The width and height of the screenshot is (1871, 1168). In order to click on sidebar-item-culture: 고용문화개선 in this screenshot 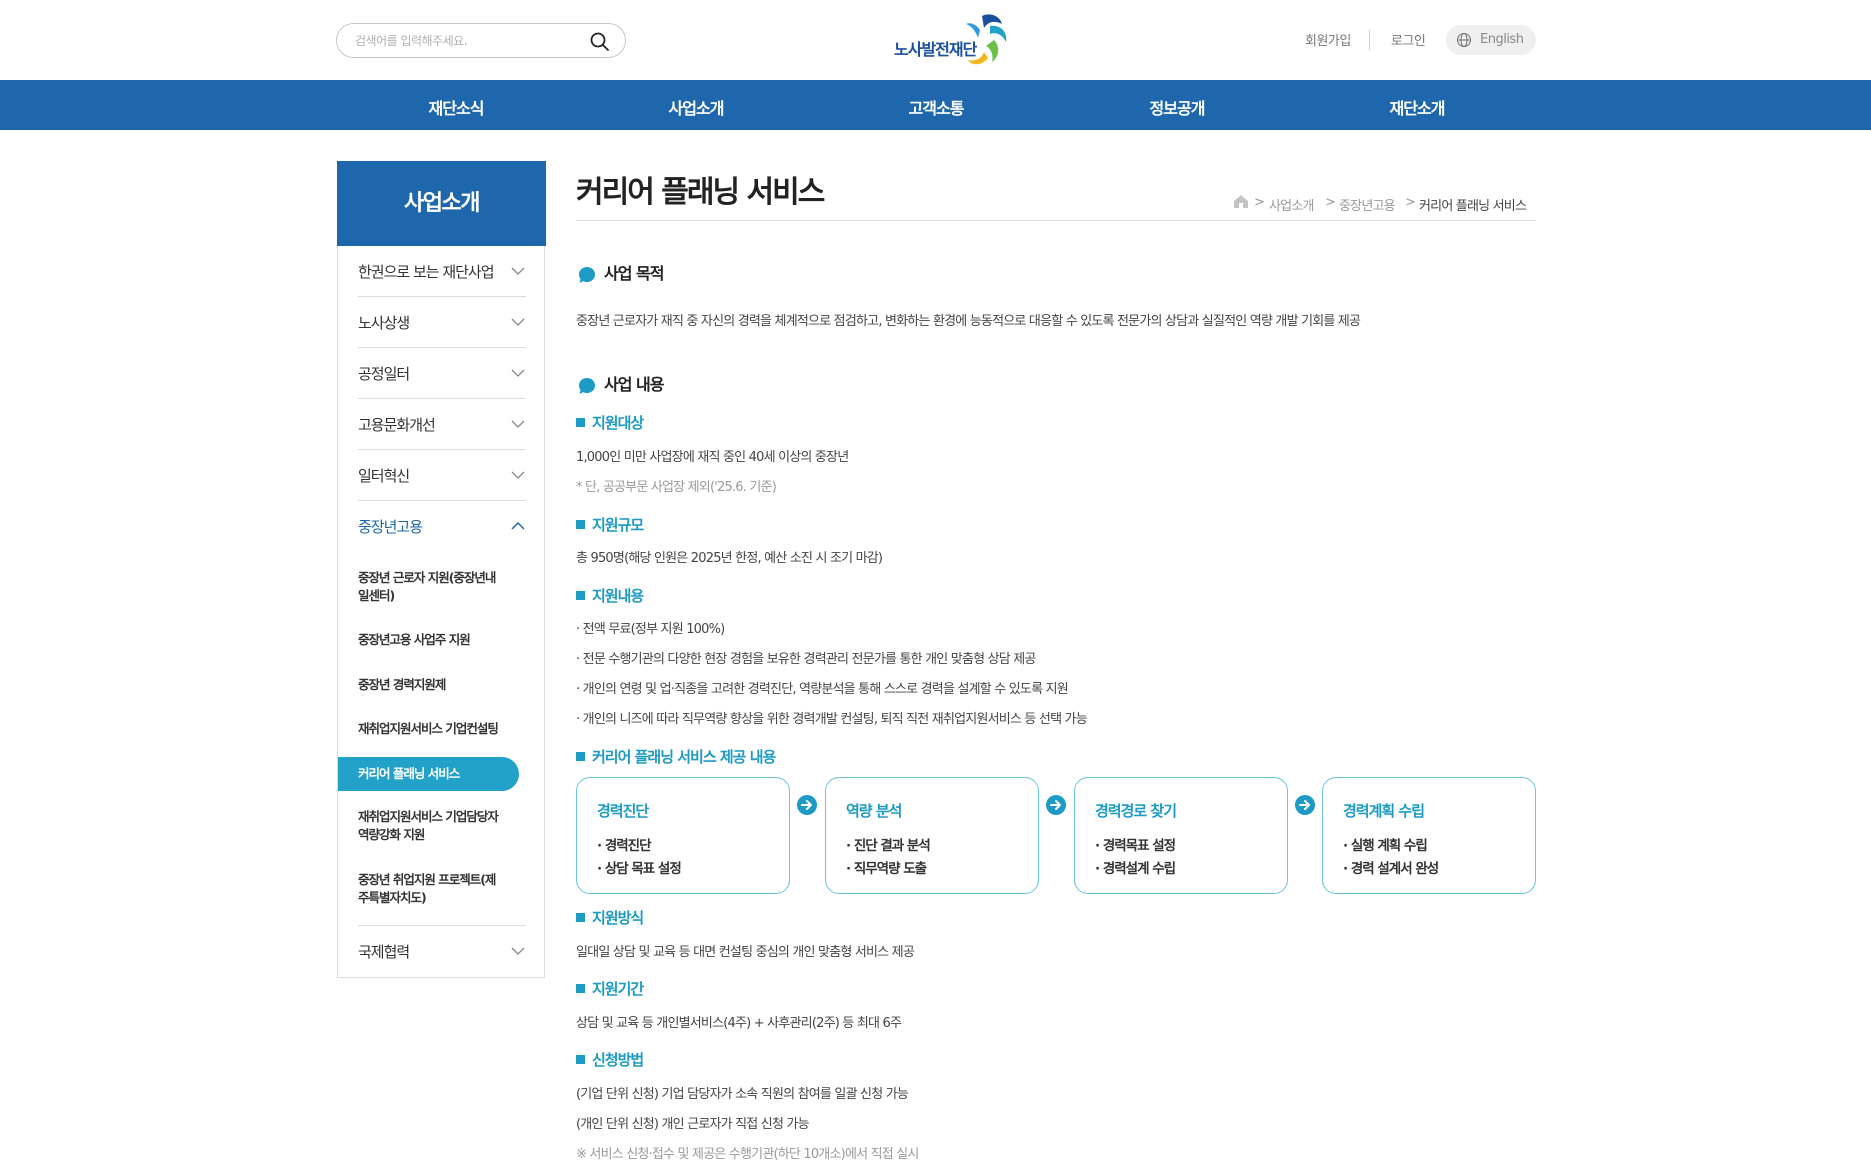, I will do `click(442, 424)`.